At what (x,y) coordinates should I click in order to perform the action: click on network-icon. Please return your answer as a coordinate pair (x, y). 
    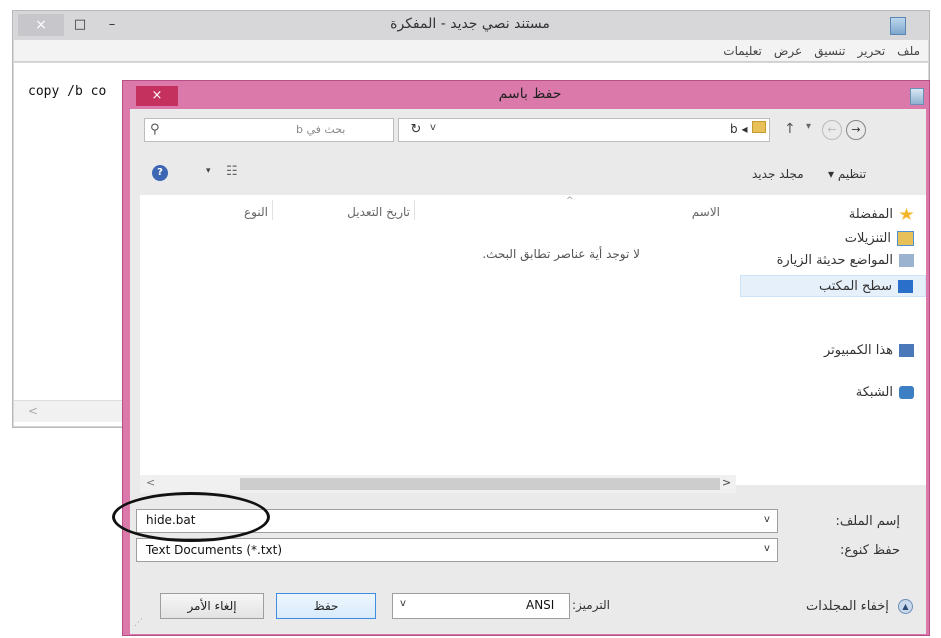
    Looking at the image, I should click on (906, 392).